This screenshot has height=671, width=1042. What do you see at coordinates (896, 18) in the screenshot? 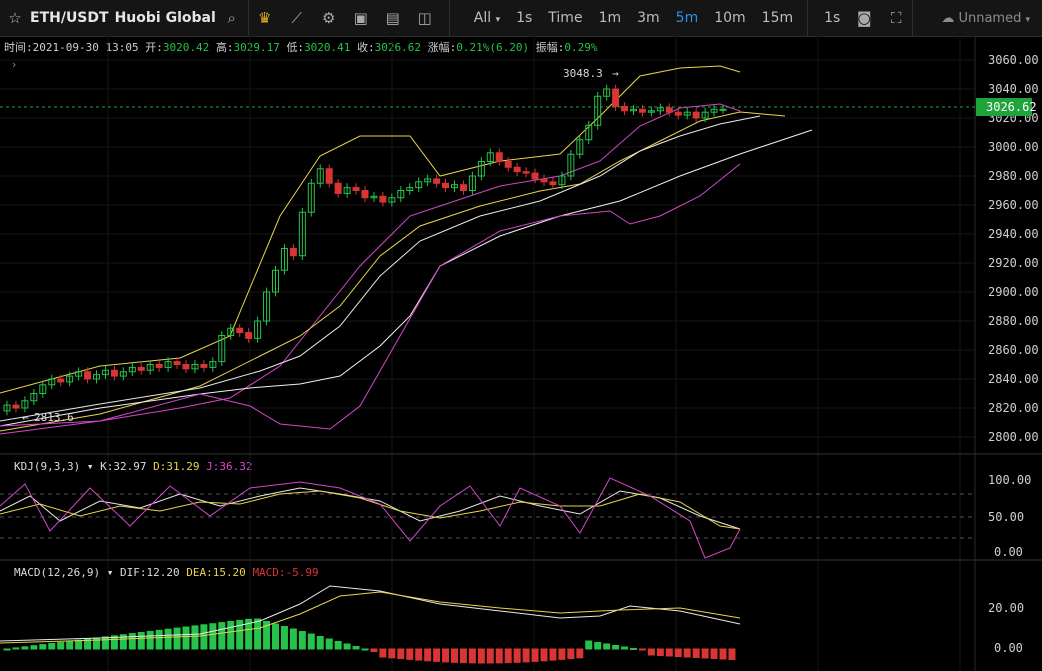
I see `fullscreen-icon: ⛶` at bounding box center [896, 18].